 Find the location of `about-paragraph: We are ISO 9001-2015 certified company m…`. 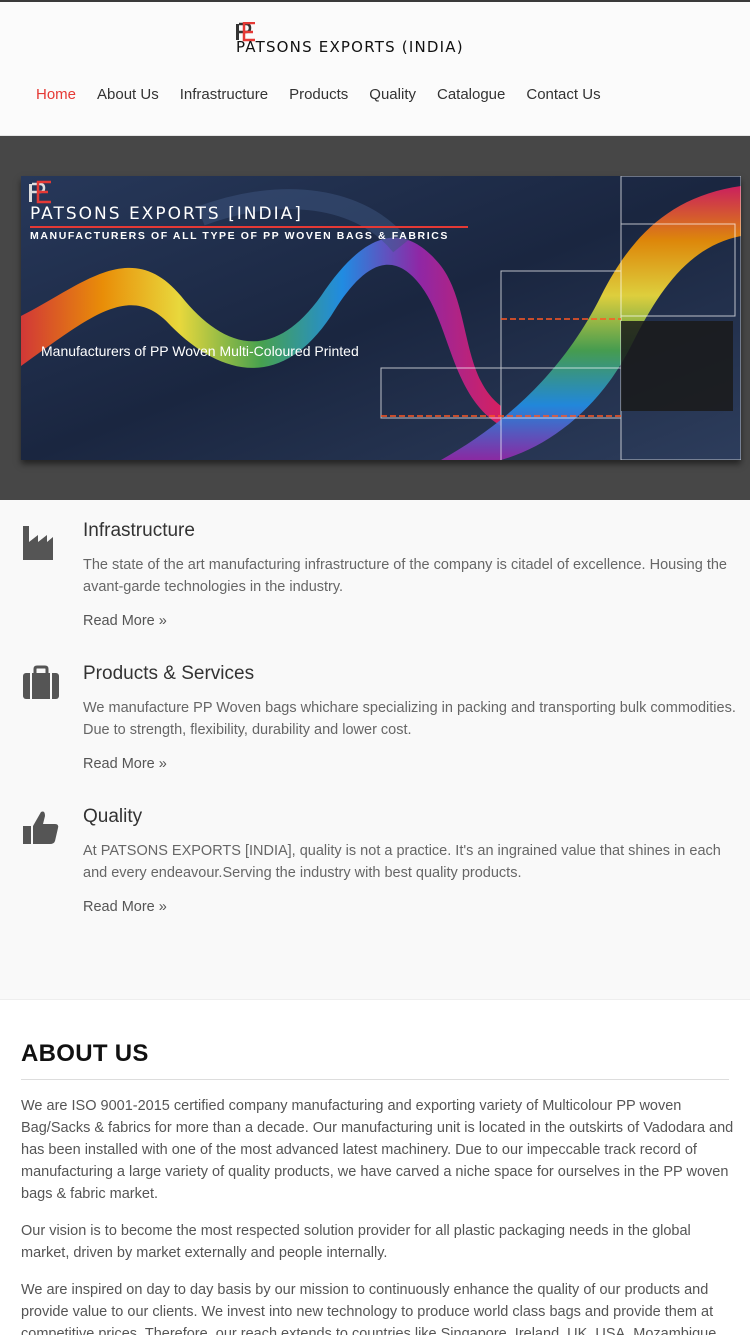

about-paragraph: We are ISO 9001-2015 certified company m… is located at coordinates (377, 1150).